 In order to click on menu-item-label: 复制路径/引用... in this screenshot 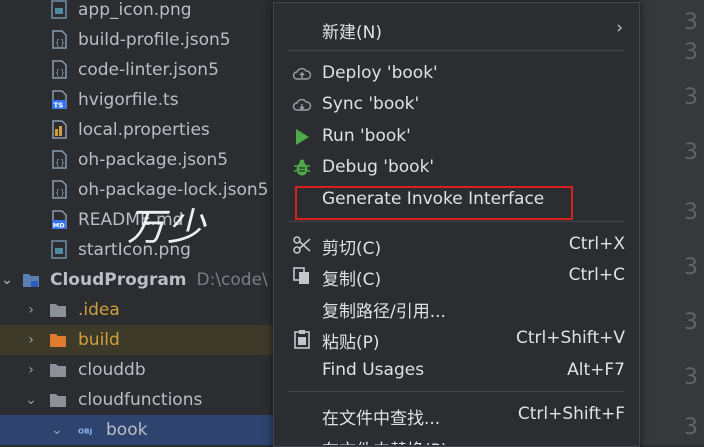, I will do `click(384, 312)`.